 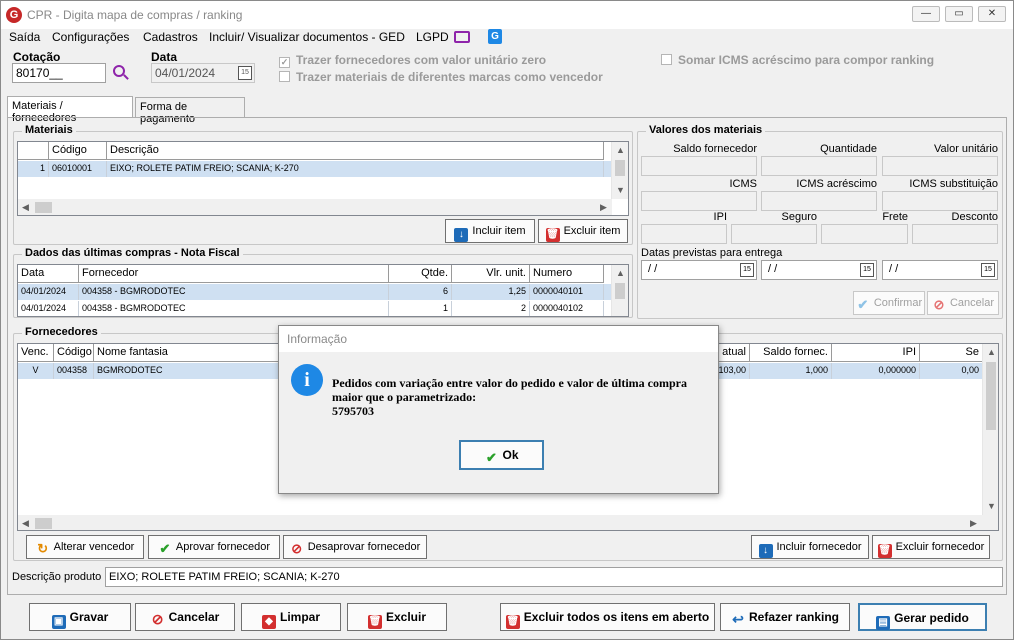 I want to click on vertical-scrollbar: ▲, so click(x=619, y=290).